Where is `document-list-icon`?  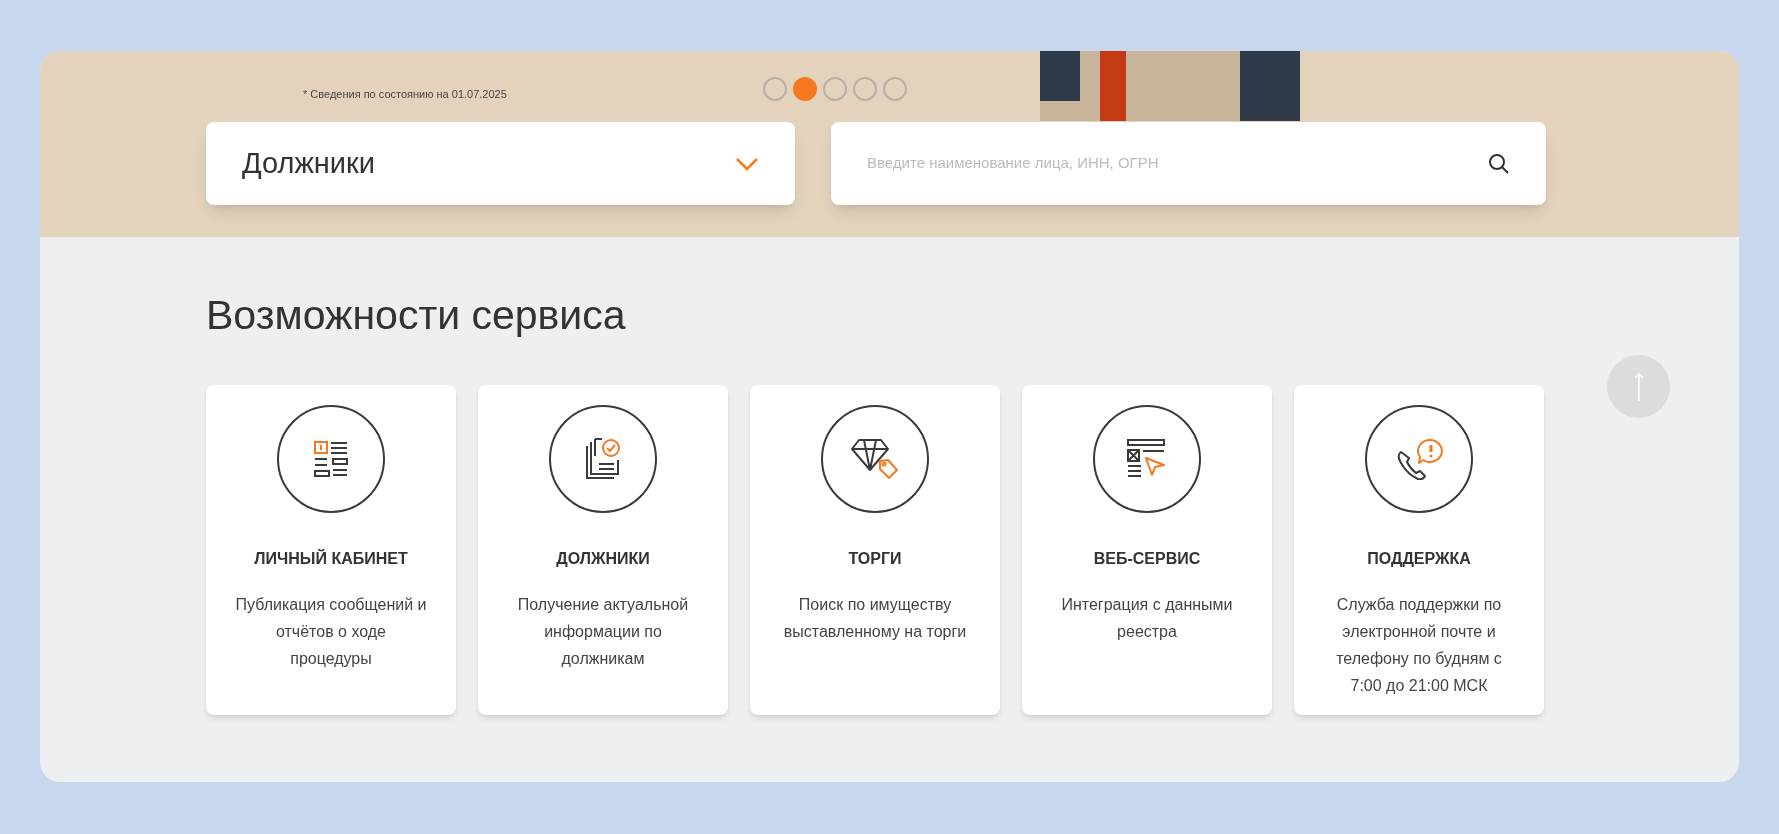 document-list-icon is located at coordinates (331, 459).